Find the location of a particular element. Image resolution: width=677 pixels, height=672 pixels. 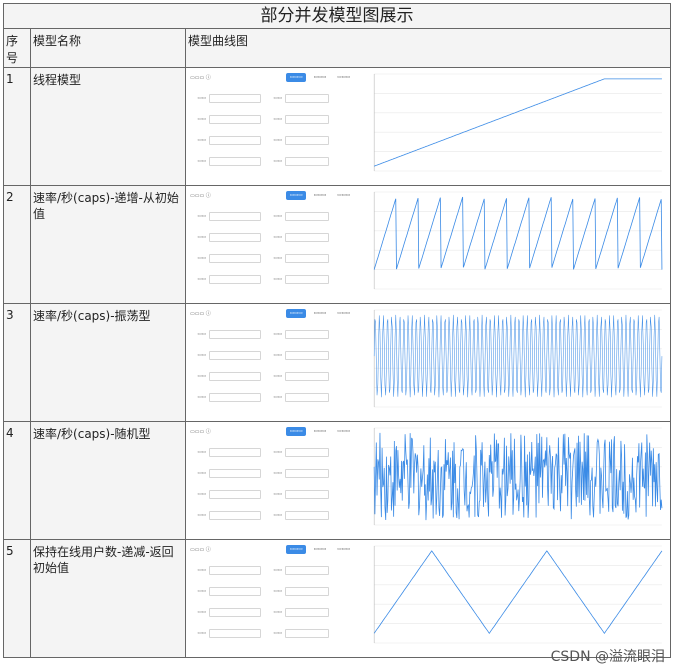

row-seq: 2 is located at coordinates (17, 244).